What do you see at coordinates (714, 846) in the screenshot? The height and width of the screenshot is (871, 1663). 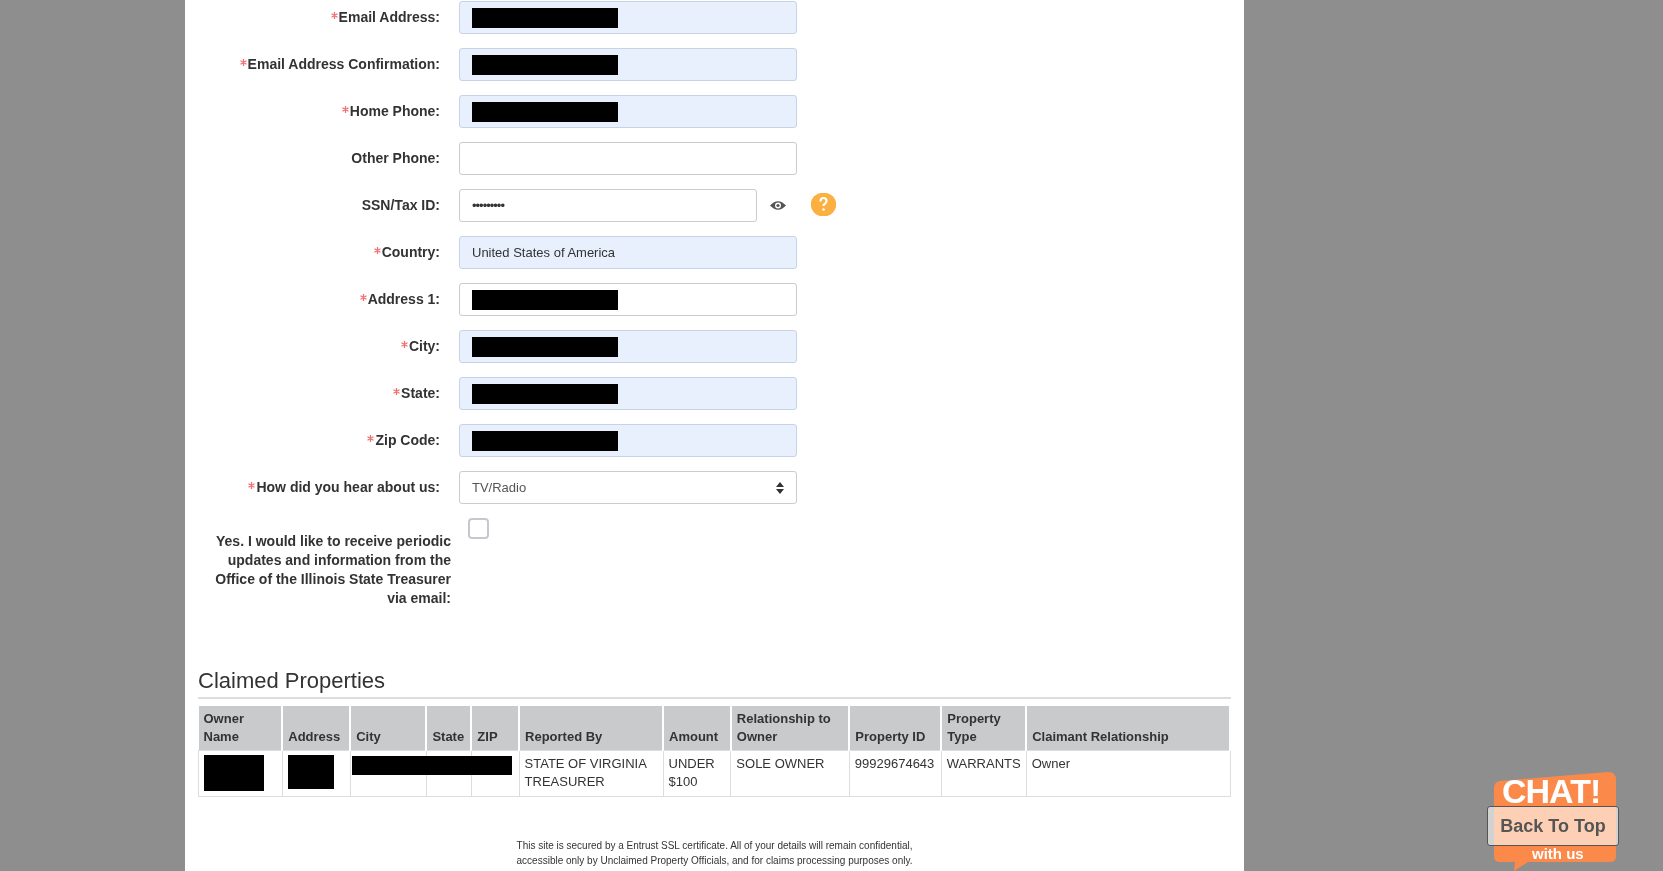 I see `footer-text: This site is secured by a Entrust SSL certificate. All of your details will remain confidential,` at bounding box center [714, 846].